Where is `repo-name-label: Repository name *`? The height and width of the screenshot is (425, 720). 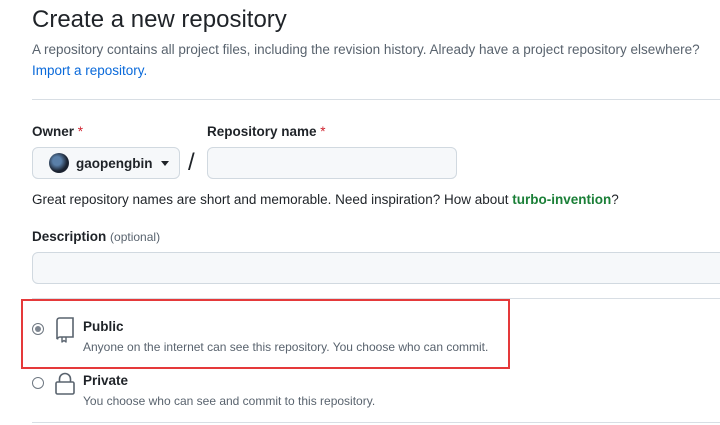
repo-name-label: Repository name * is located at coordinates (266, 131).